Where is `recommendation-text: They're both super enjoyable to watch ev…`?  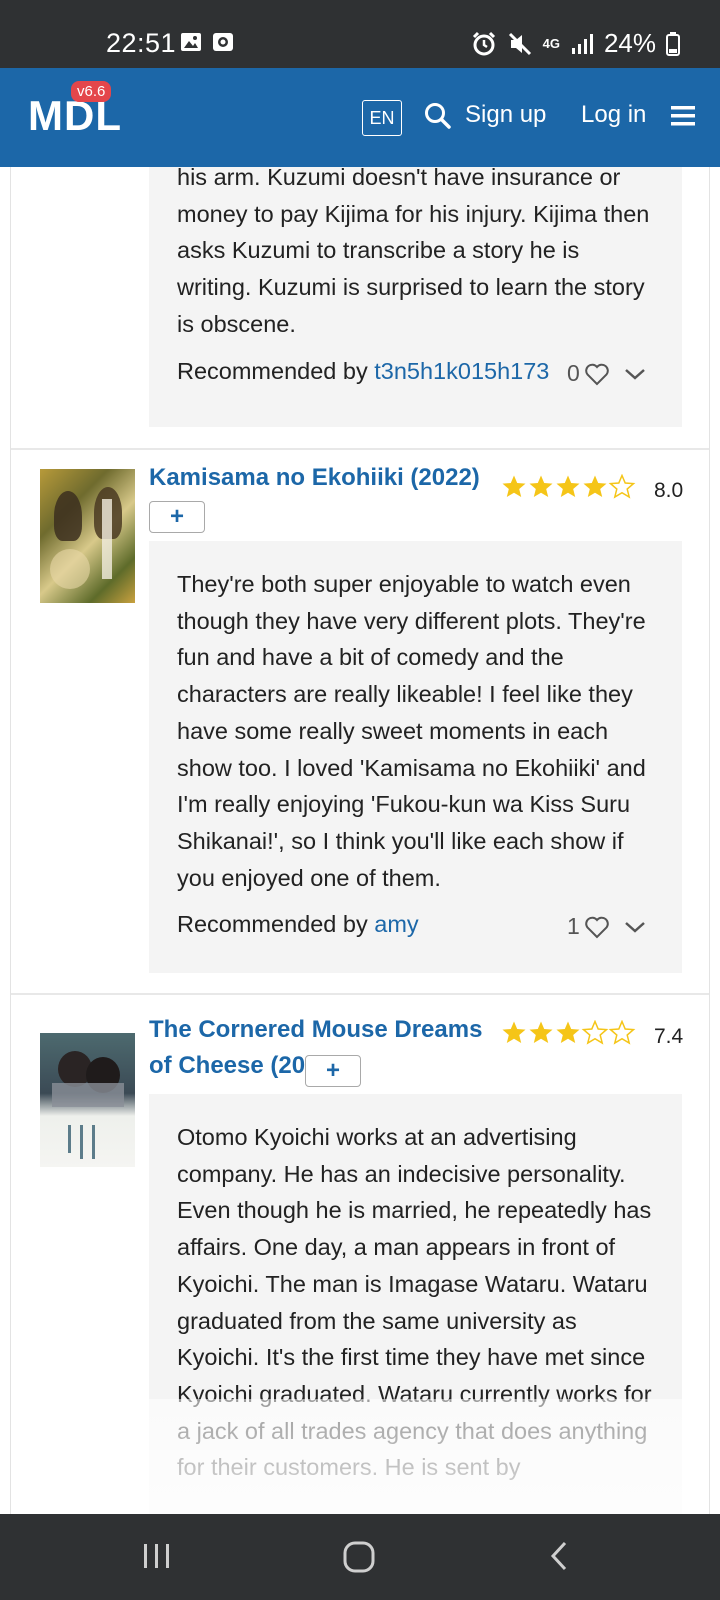 recommendation-text: They're both super enjoyable to watch ev… is located at coordinates (411, 731).